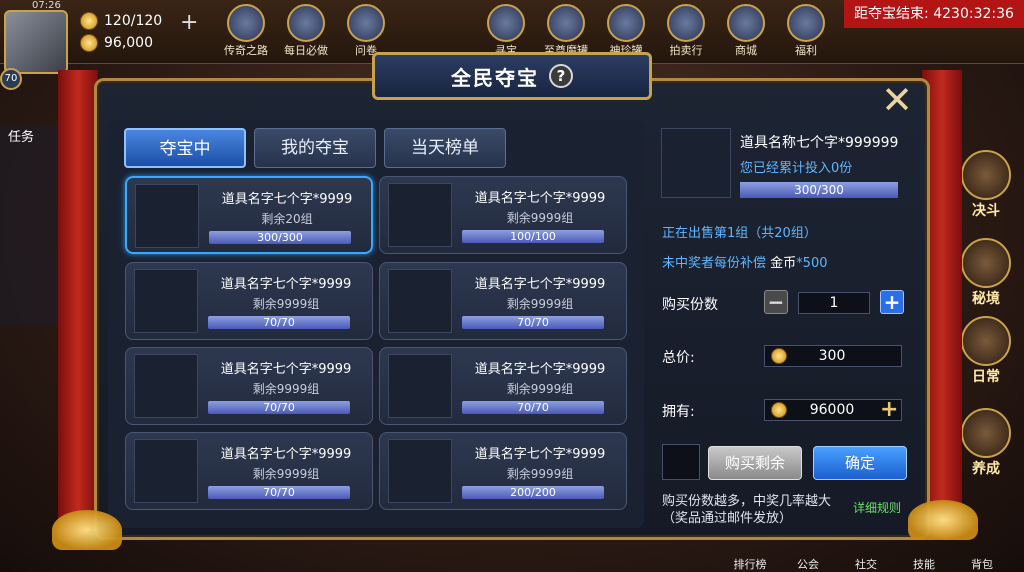  I want to click on dialog-title: 全民夺宝, so click(495, 77).